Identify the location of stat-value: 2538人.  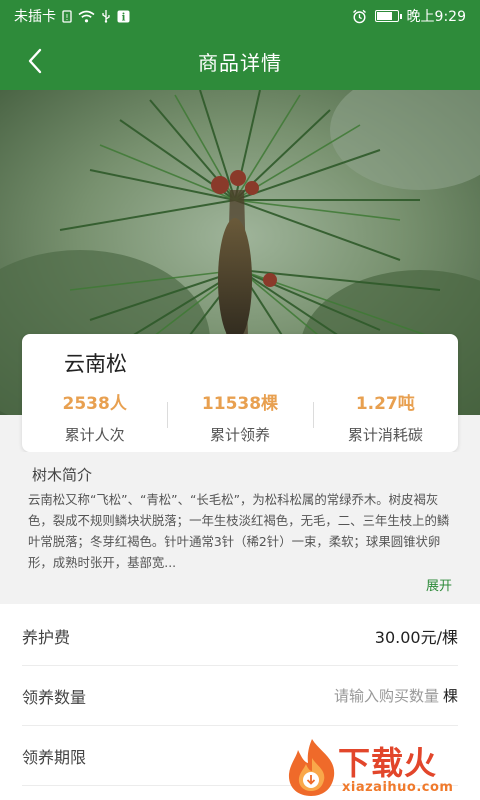
(94, 404).